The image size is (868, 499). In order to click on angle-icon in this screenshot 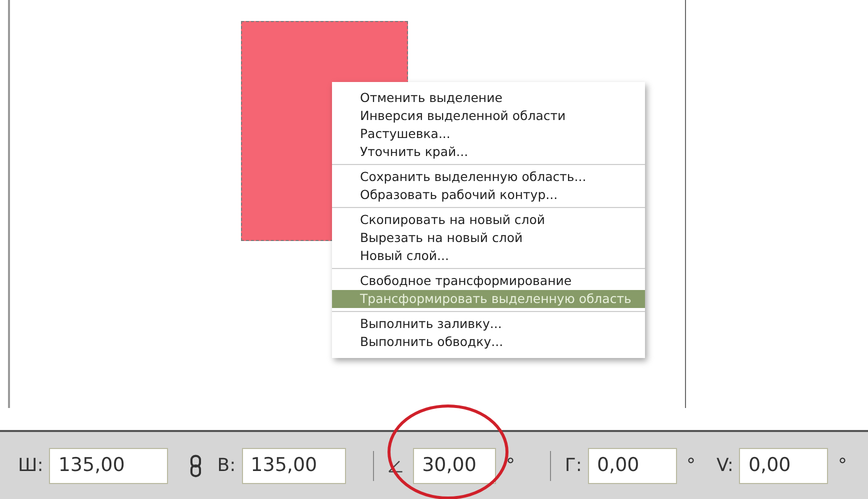, I will do `click(396, 465)`.